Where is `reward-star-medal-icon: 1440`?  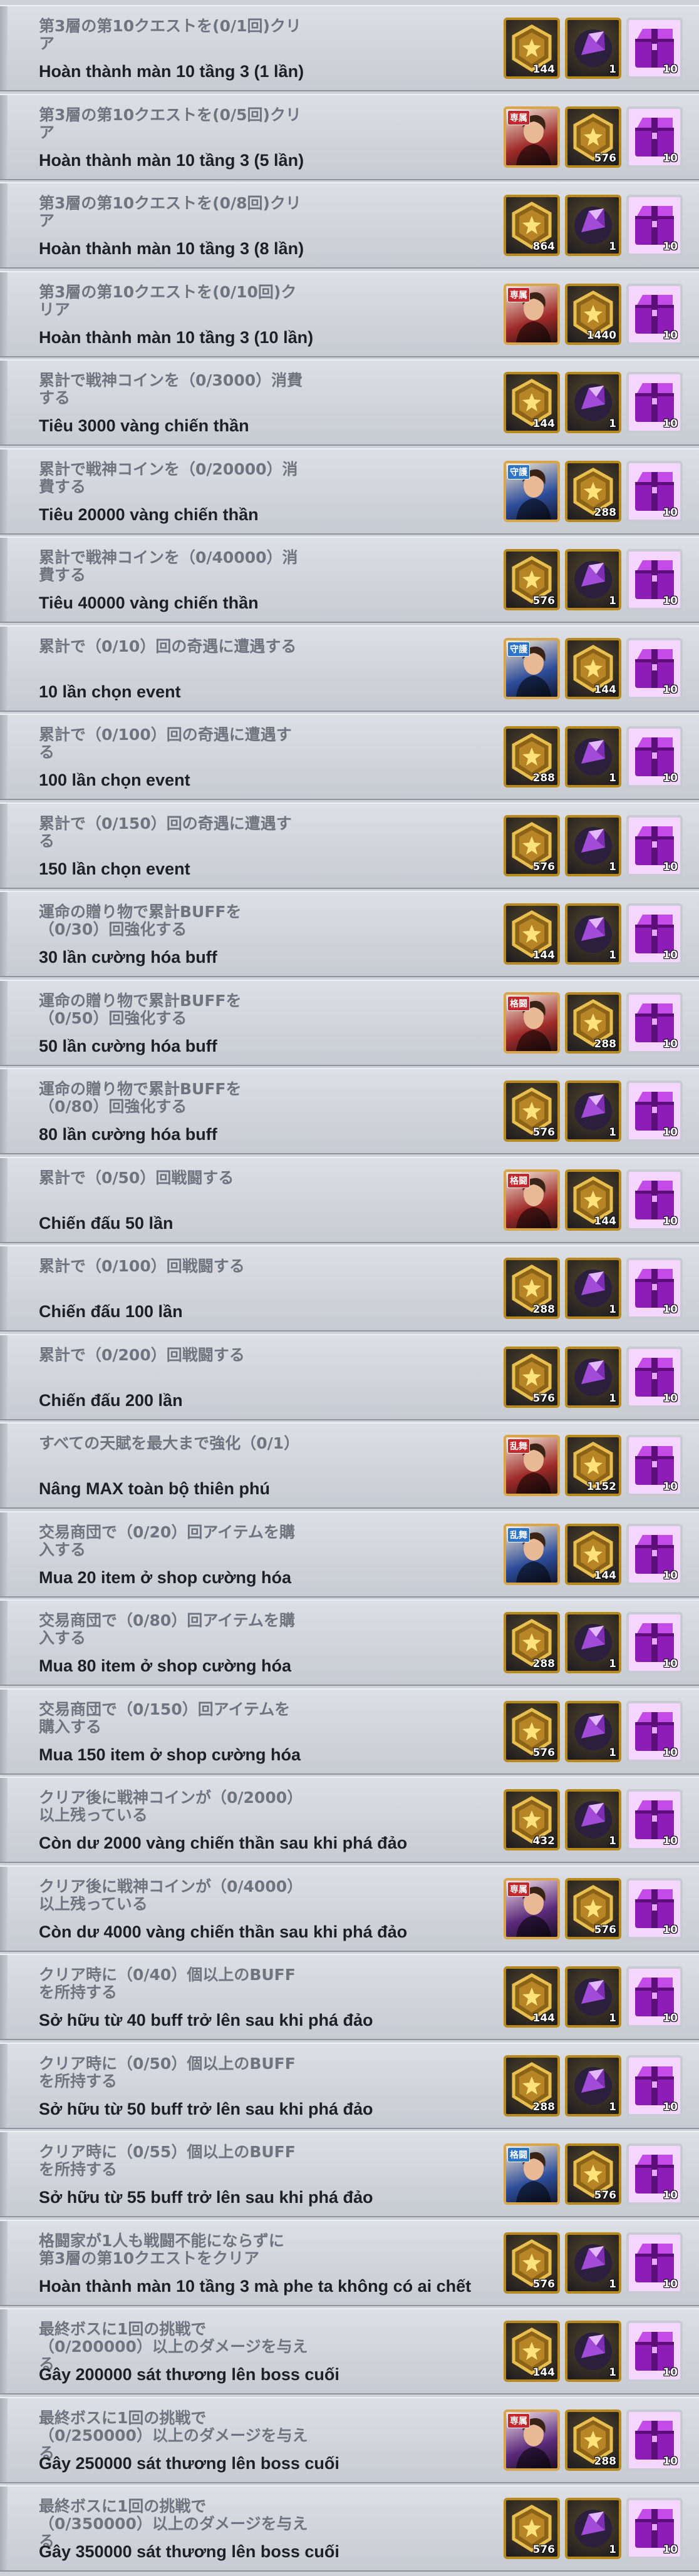
reward-star-medal-icon: 1440 is located at coordinates (593, 314).